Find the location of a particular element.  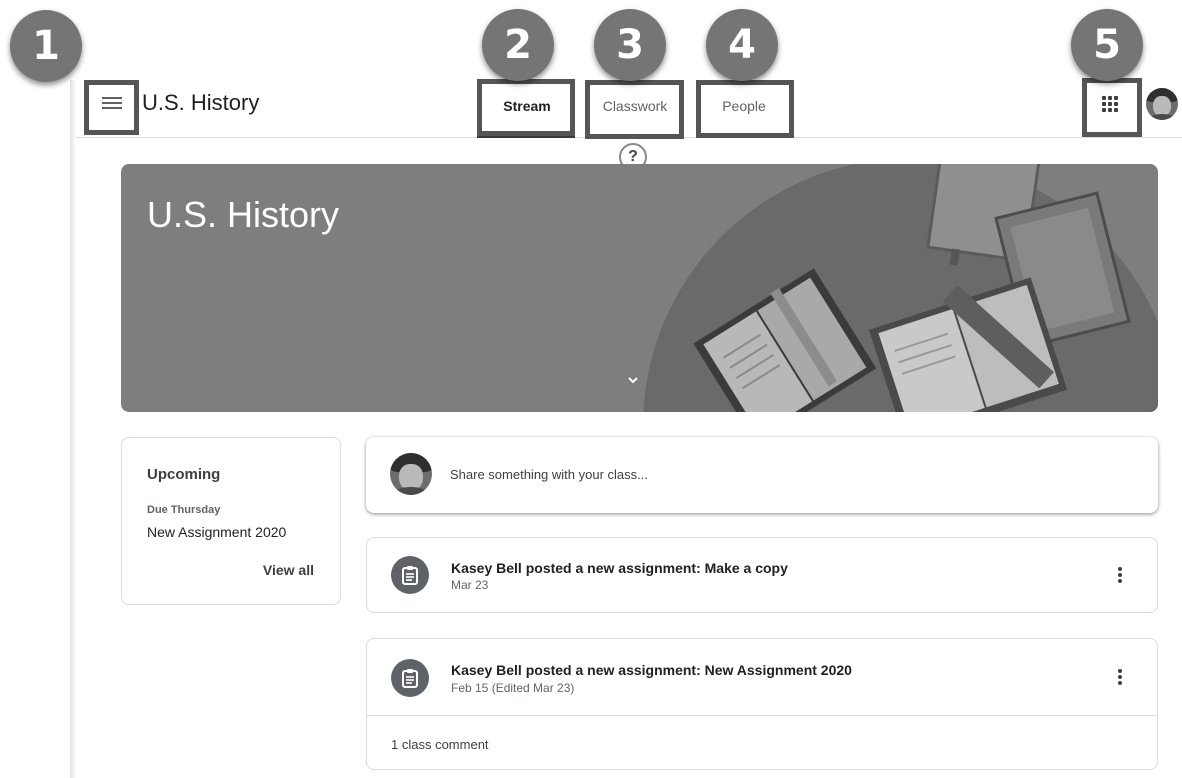

post-divider is located at coordinates (762, 715).